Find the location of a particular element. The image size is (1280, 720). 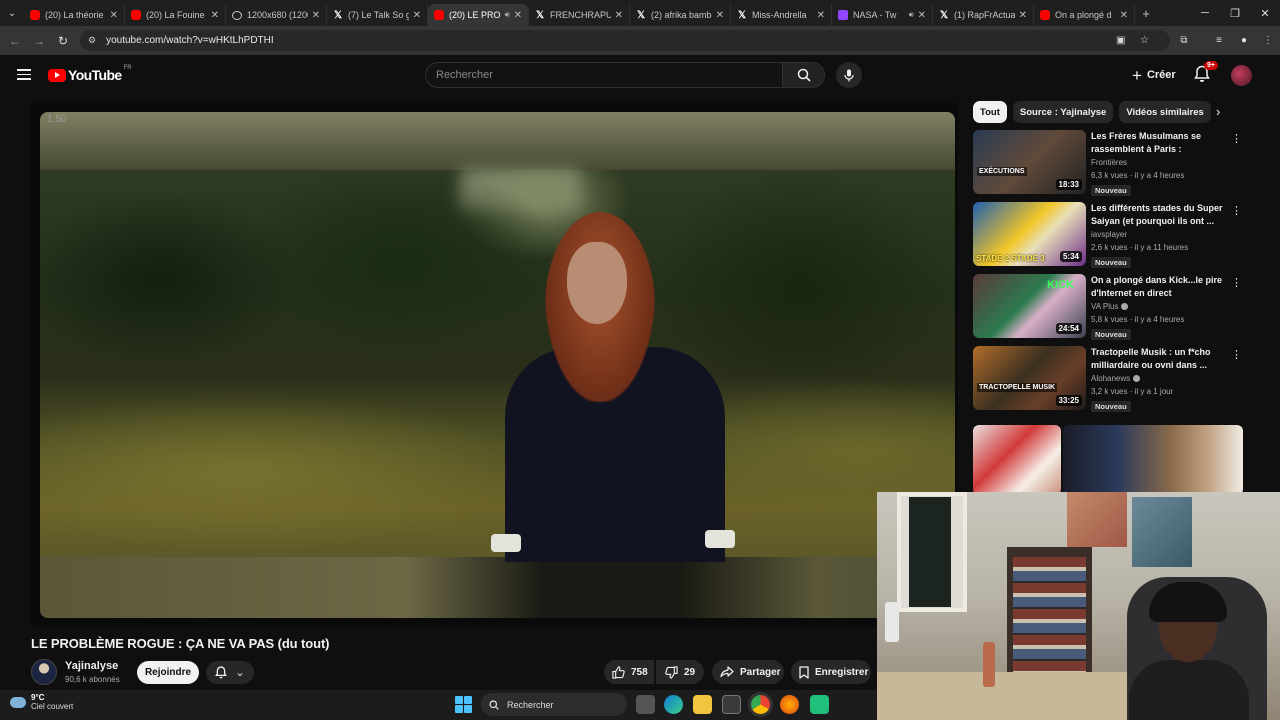

browser-tab: 𝕏 (1) RapFrActua ✕ is located at coordinates (983, 15).